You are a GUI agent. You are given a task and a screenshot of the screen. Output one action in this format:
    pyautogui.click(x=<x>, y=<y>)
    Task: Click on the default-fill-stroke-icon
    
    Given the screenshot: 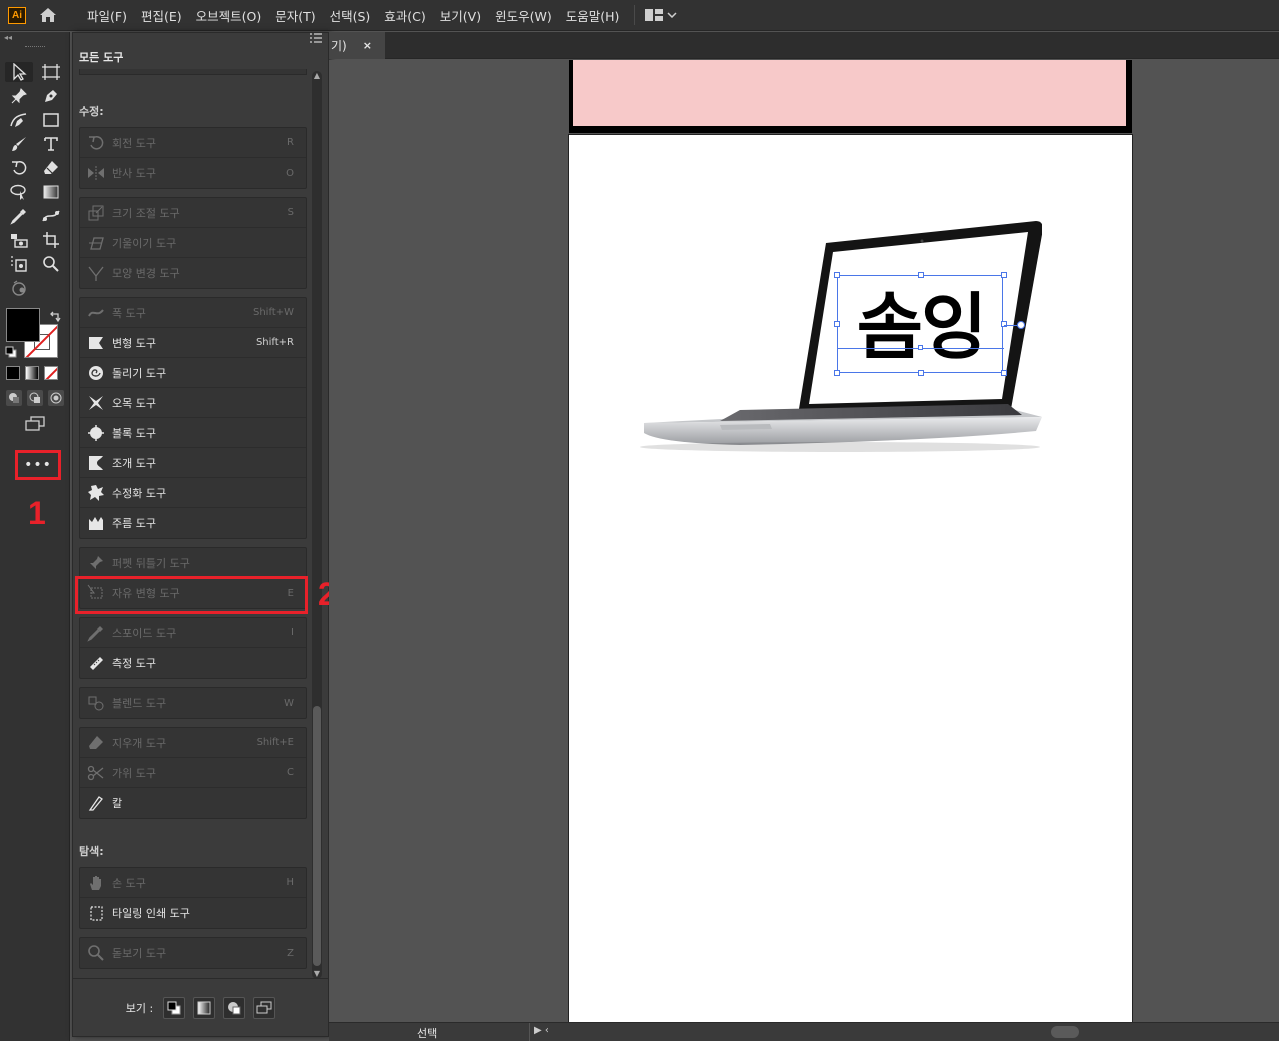 What is the action you would take?
    pyautogui.click(x=11, y=352)
    